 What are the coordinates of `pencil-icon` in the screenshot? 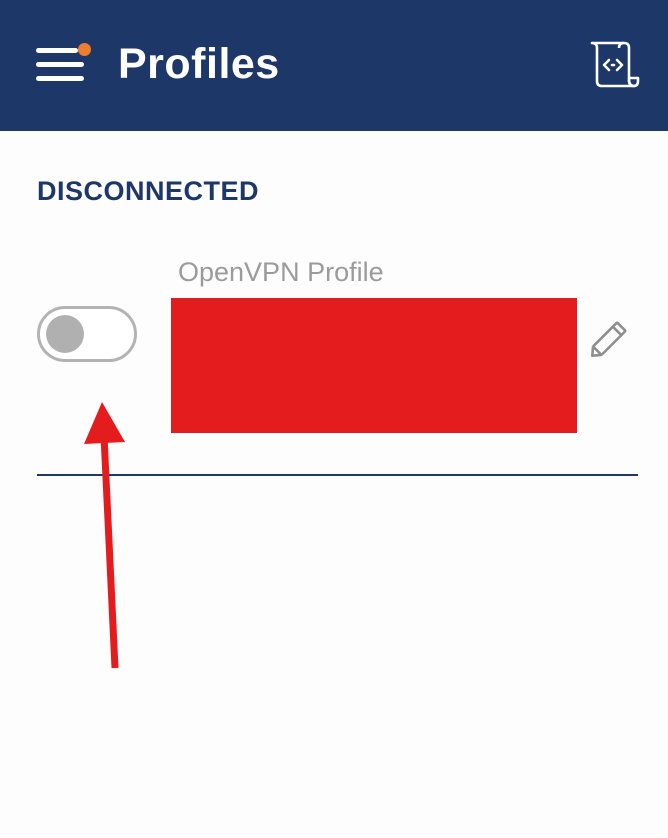 It's located at (609, 339).